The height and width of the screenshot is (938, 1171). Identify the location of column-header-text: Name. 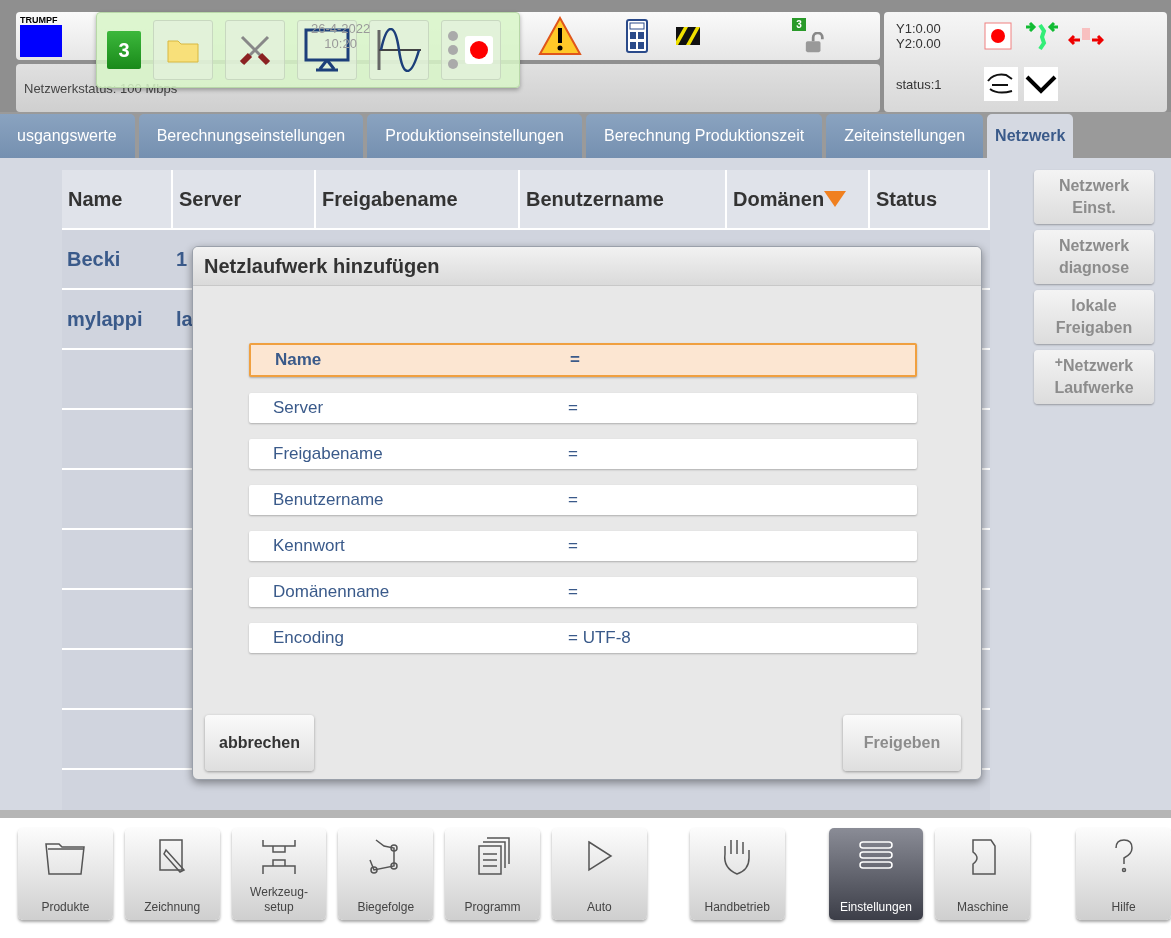
(95, 199).